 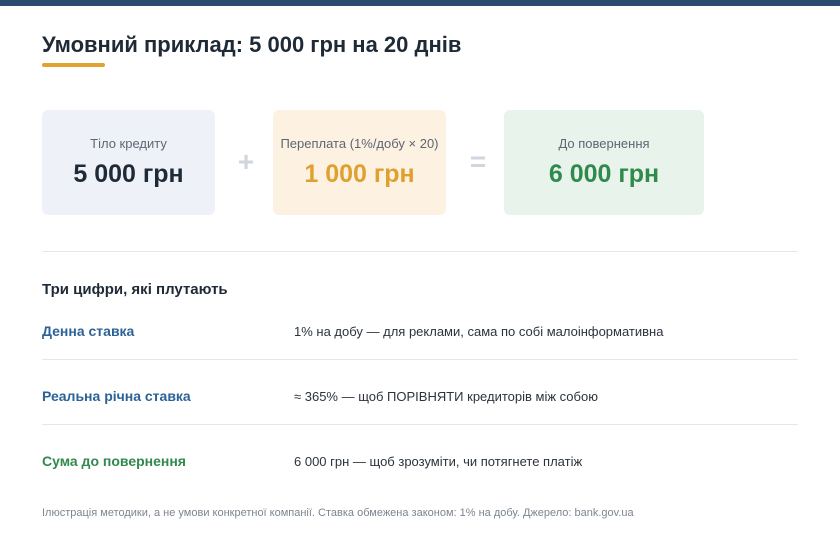 I want to click on overpayment-card: Переплата (1%/добу × 20) 1 000 грн, so click(x=359, y=162).